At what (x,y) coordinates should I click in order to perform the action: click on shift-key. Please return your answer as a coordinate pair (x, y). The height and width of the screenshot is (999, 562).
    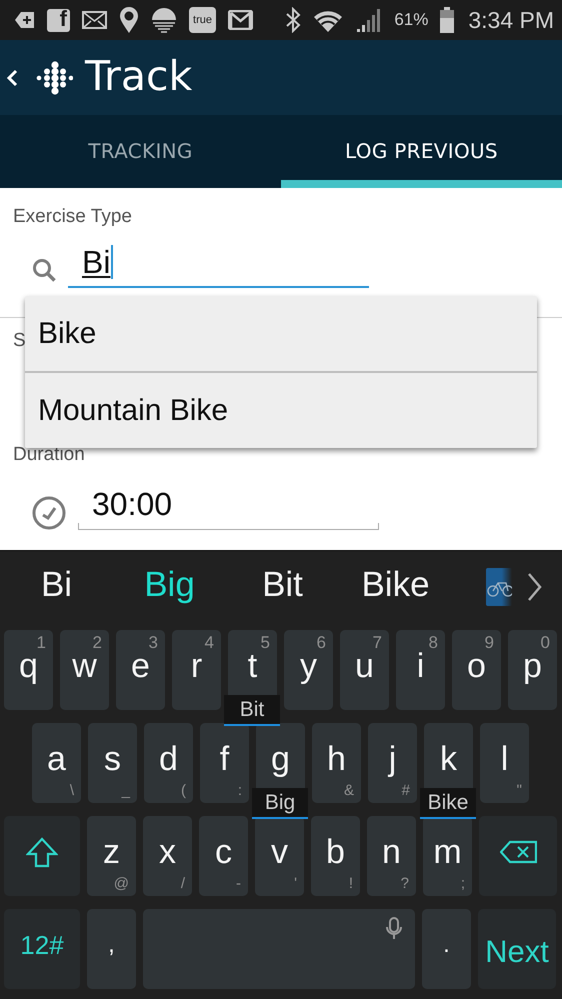
    Looking at the image, I should click on (42, 856).